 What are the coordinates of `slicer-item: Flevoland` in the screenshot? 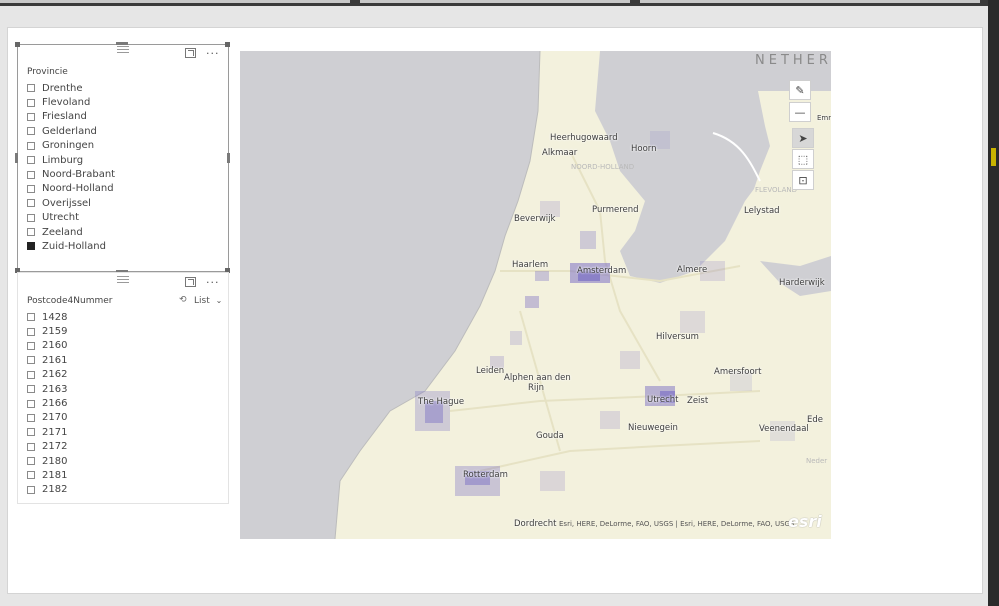 It's located at (71, 102).